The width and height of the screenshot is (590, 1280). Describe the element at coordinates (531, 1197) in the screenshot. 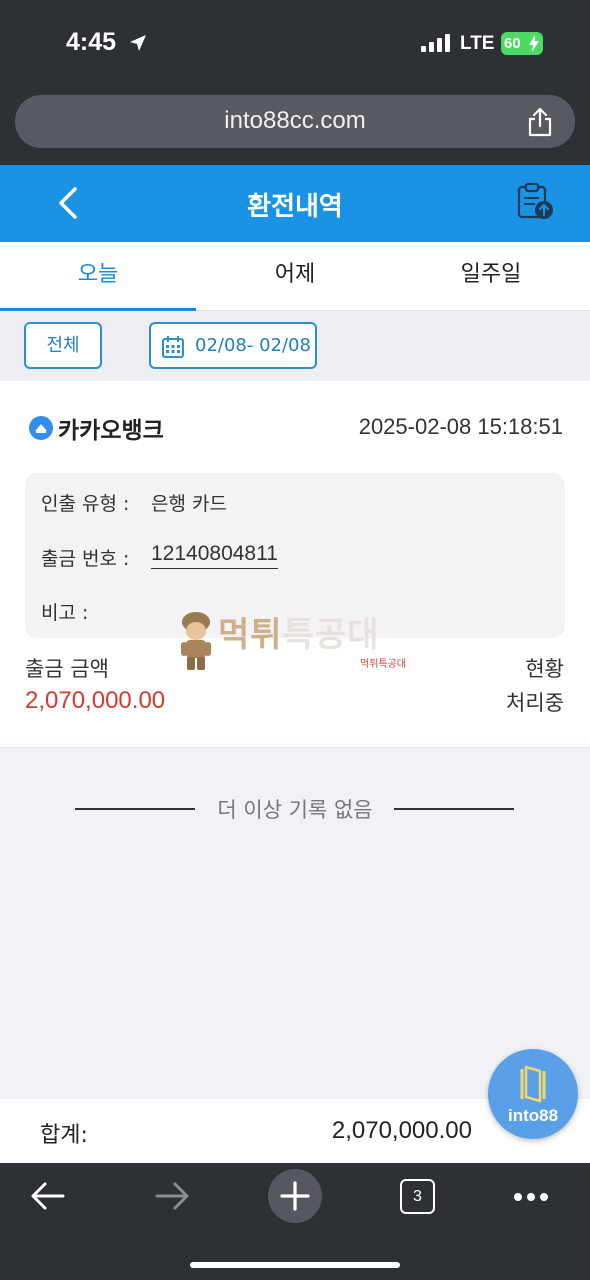

I see `more-options-icon` at that location.